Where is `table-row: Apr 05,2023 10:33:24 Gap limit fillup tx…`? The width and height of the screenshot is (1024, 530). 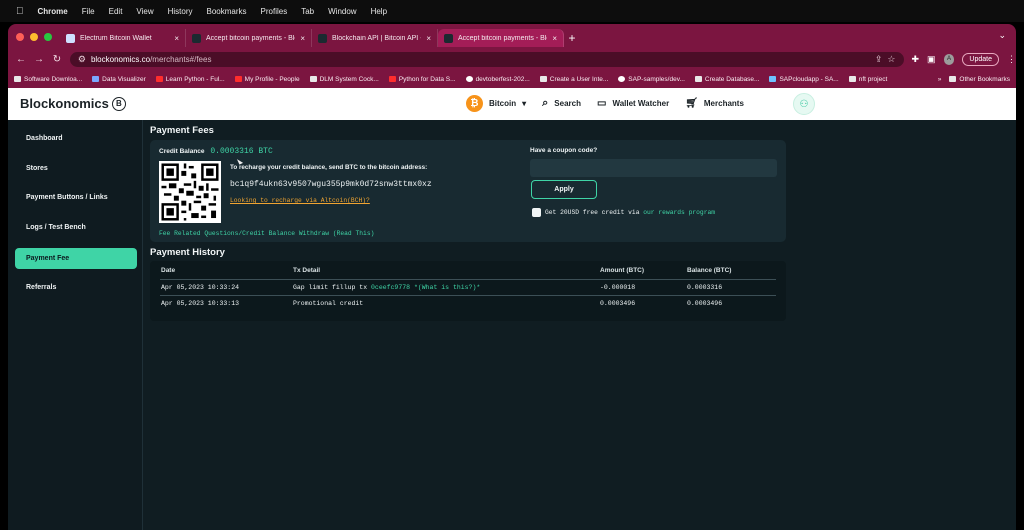
table-row: Apr 05,2023 10:33:24 Gap limit fillup tx… is located at coordinates (468, 287).